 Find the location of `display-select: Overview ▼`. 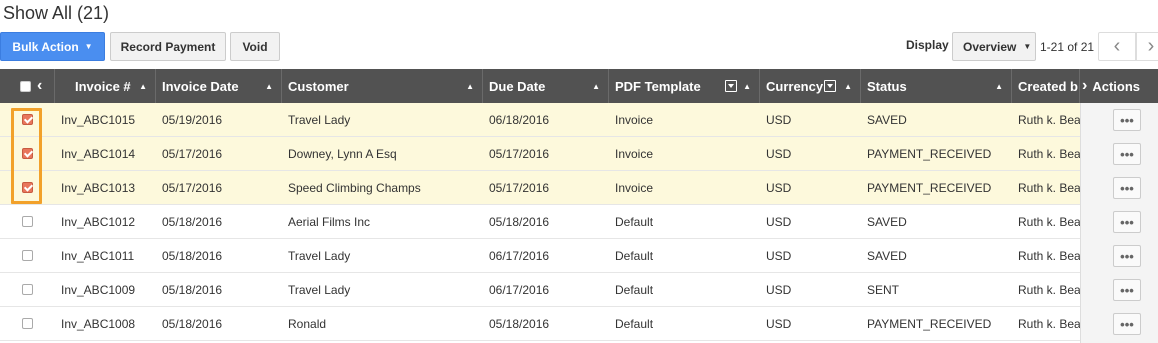

display-select: Overview ▼ is located at coordinates (994, 46).